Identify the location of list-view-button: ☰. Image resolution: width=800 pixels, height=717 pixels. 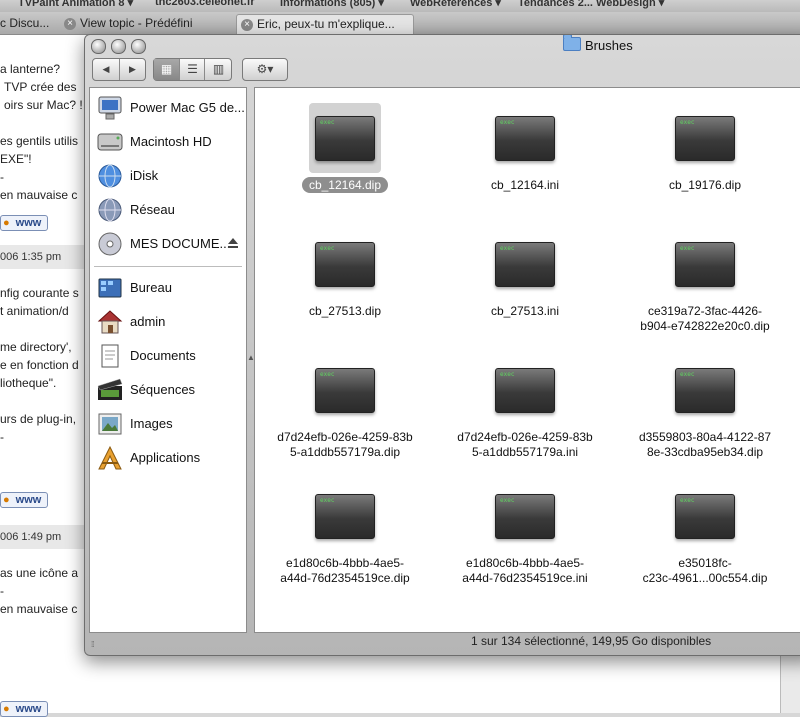
(192, 69).